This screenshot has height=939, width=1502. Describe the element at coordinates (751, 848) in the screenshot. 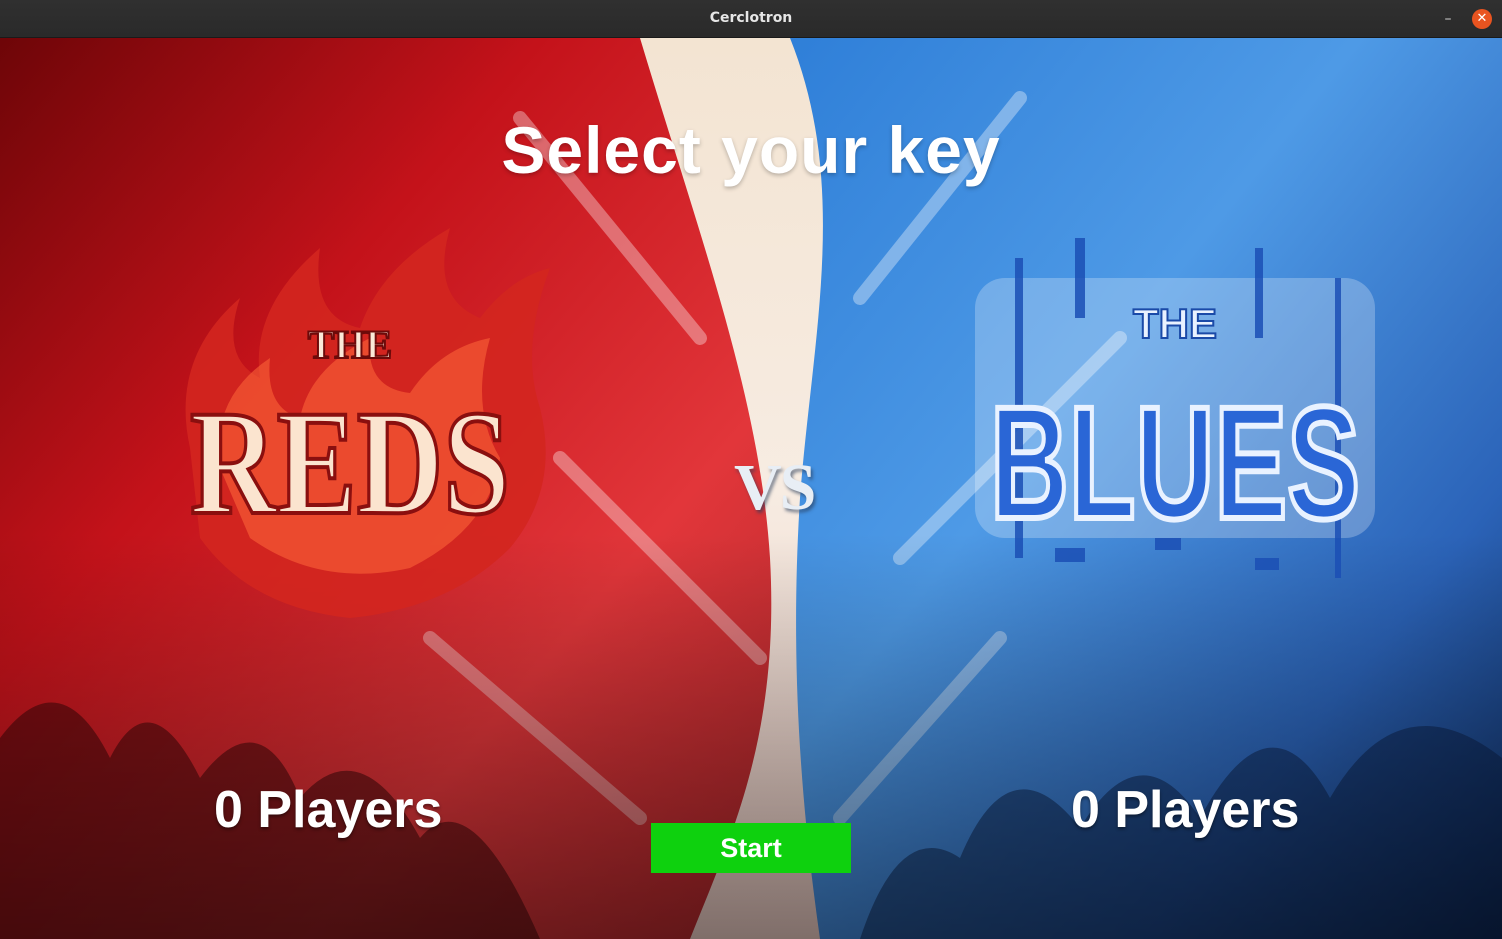

I see `start-button: Start` at that location.